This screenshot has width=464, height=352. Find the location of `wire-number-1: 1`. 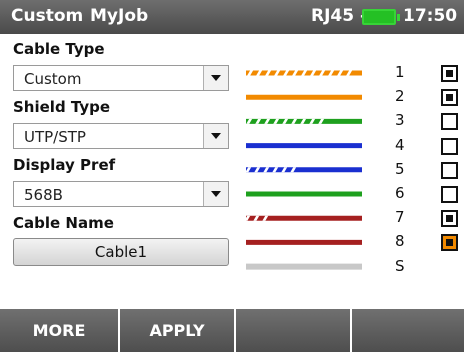

wire-number-1: 1 is located at coordinates (400, 72).